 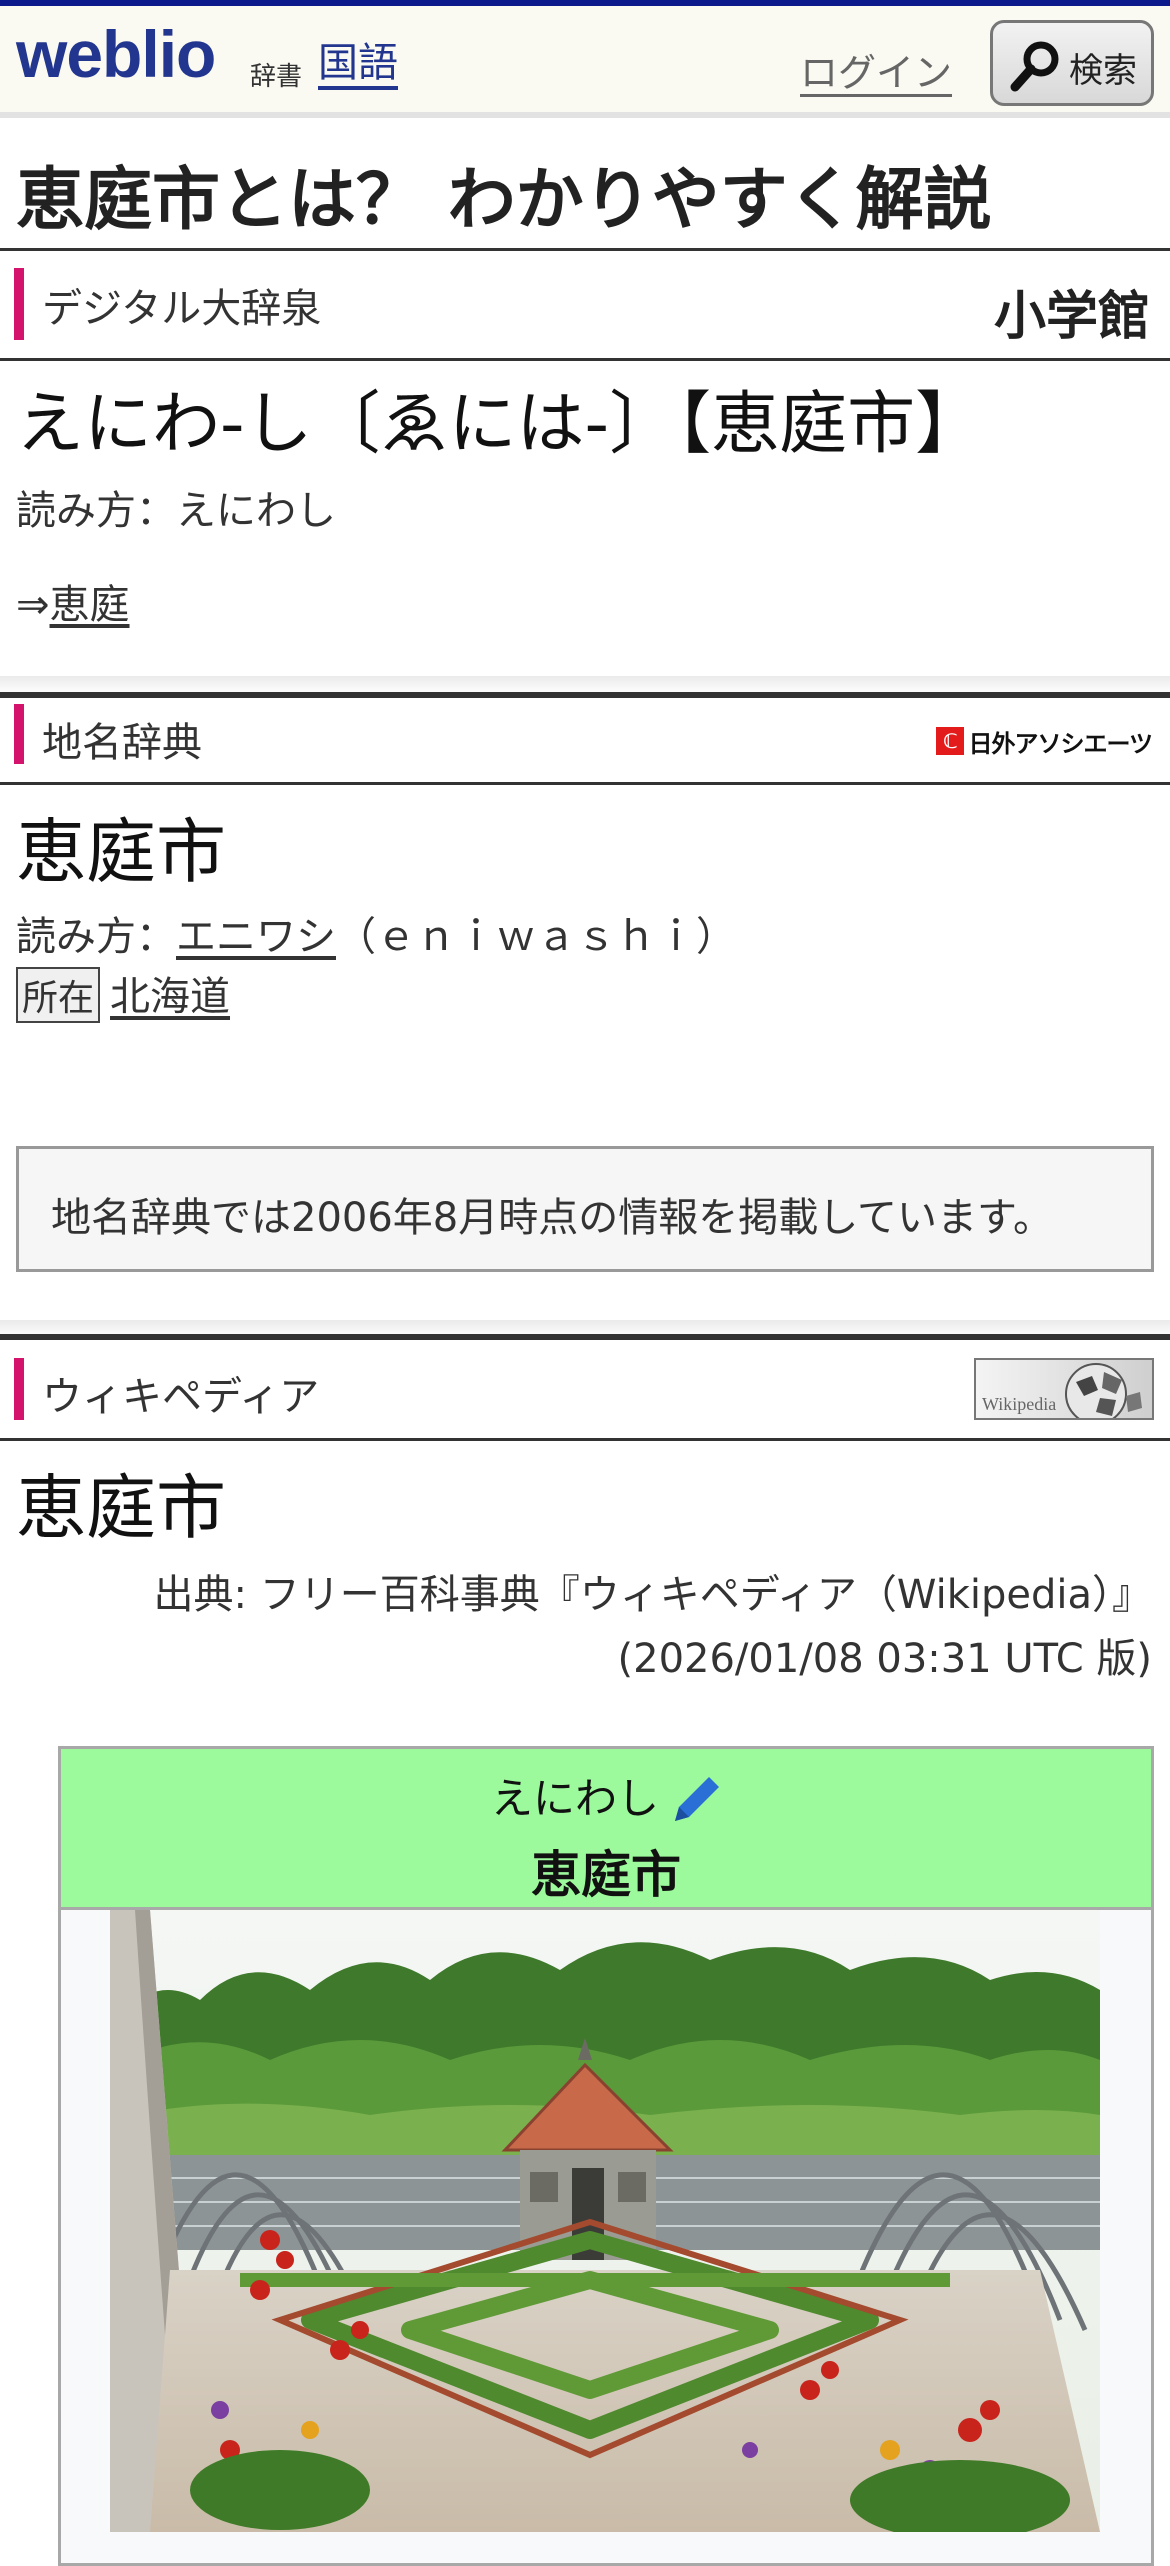 What do you see at coordinates (1103, 71) in the screenshot?
I see `search-button-label: 検索` at bounding box center [1103, 71].